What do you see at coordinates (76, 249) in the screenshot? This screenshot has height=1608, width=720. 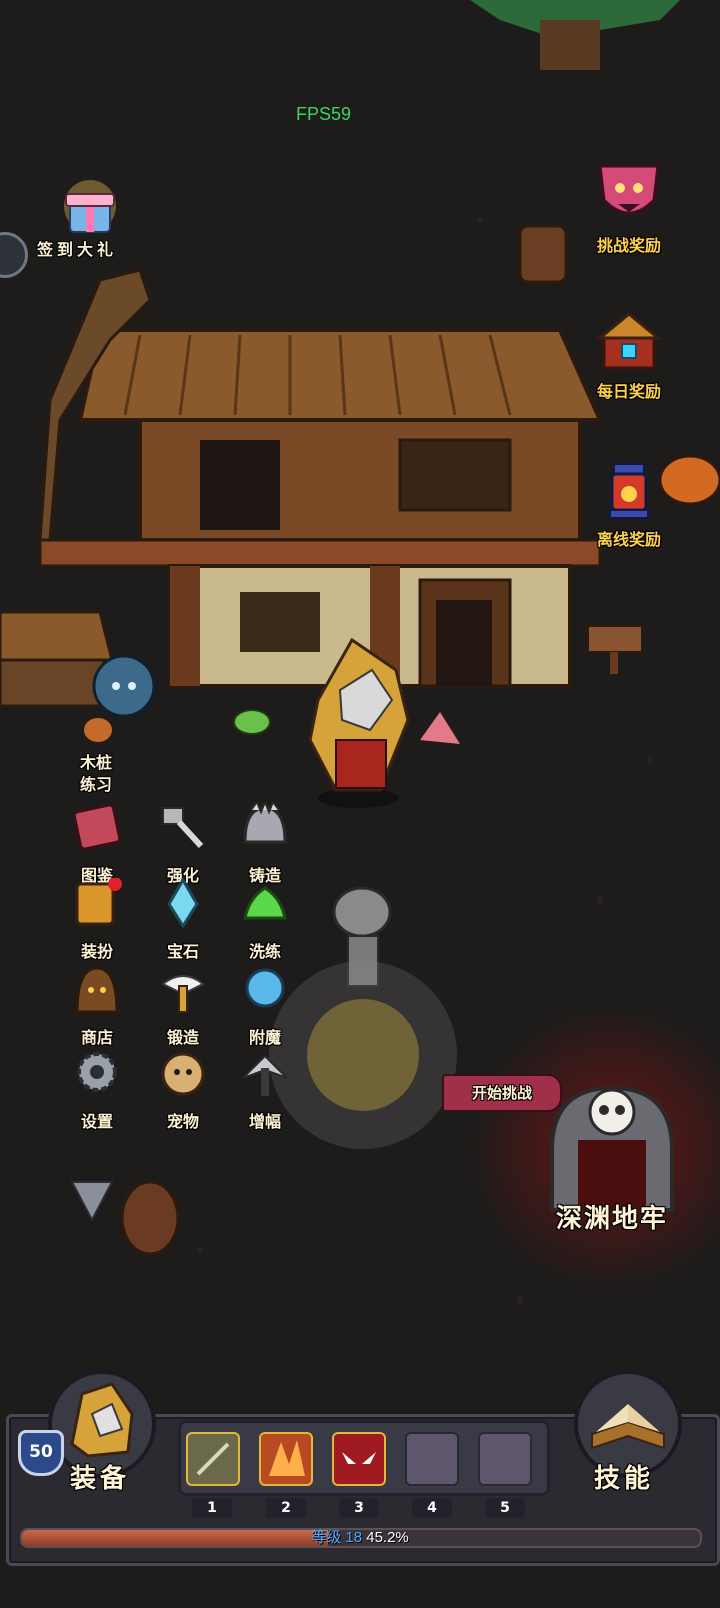 I see `checkin-label: 签到大礼` at bounding box center [76, 249].